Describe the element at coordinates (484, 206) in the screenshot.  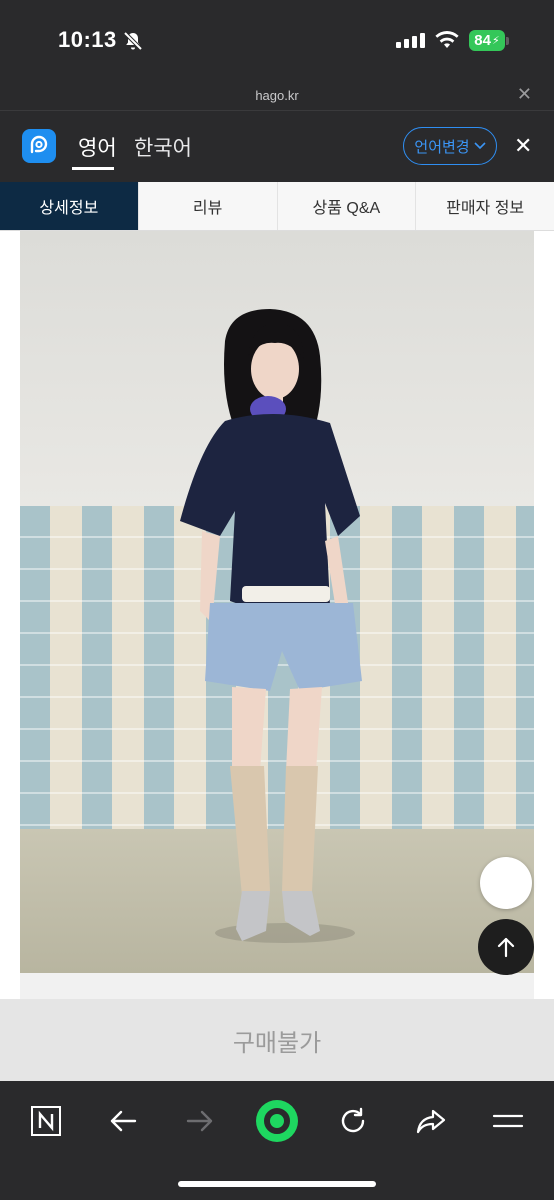
I see `tab-seller-info: 판매자 정보` at that location.